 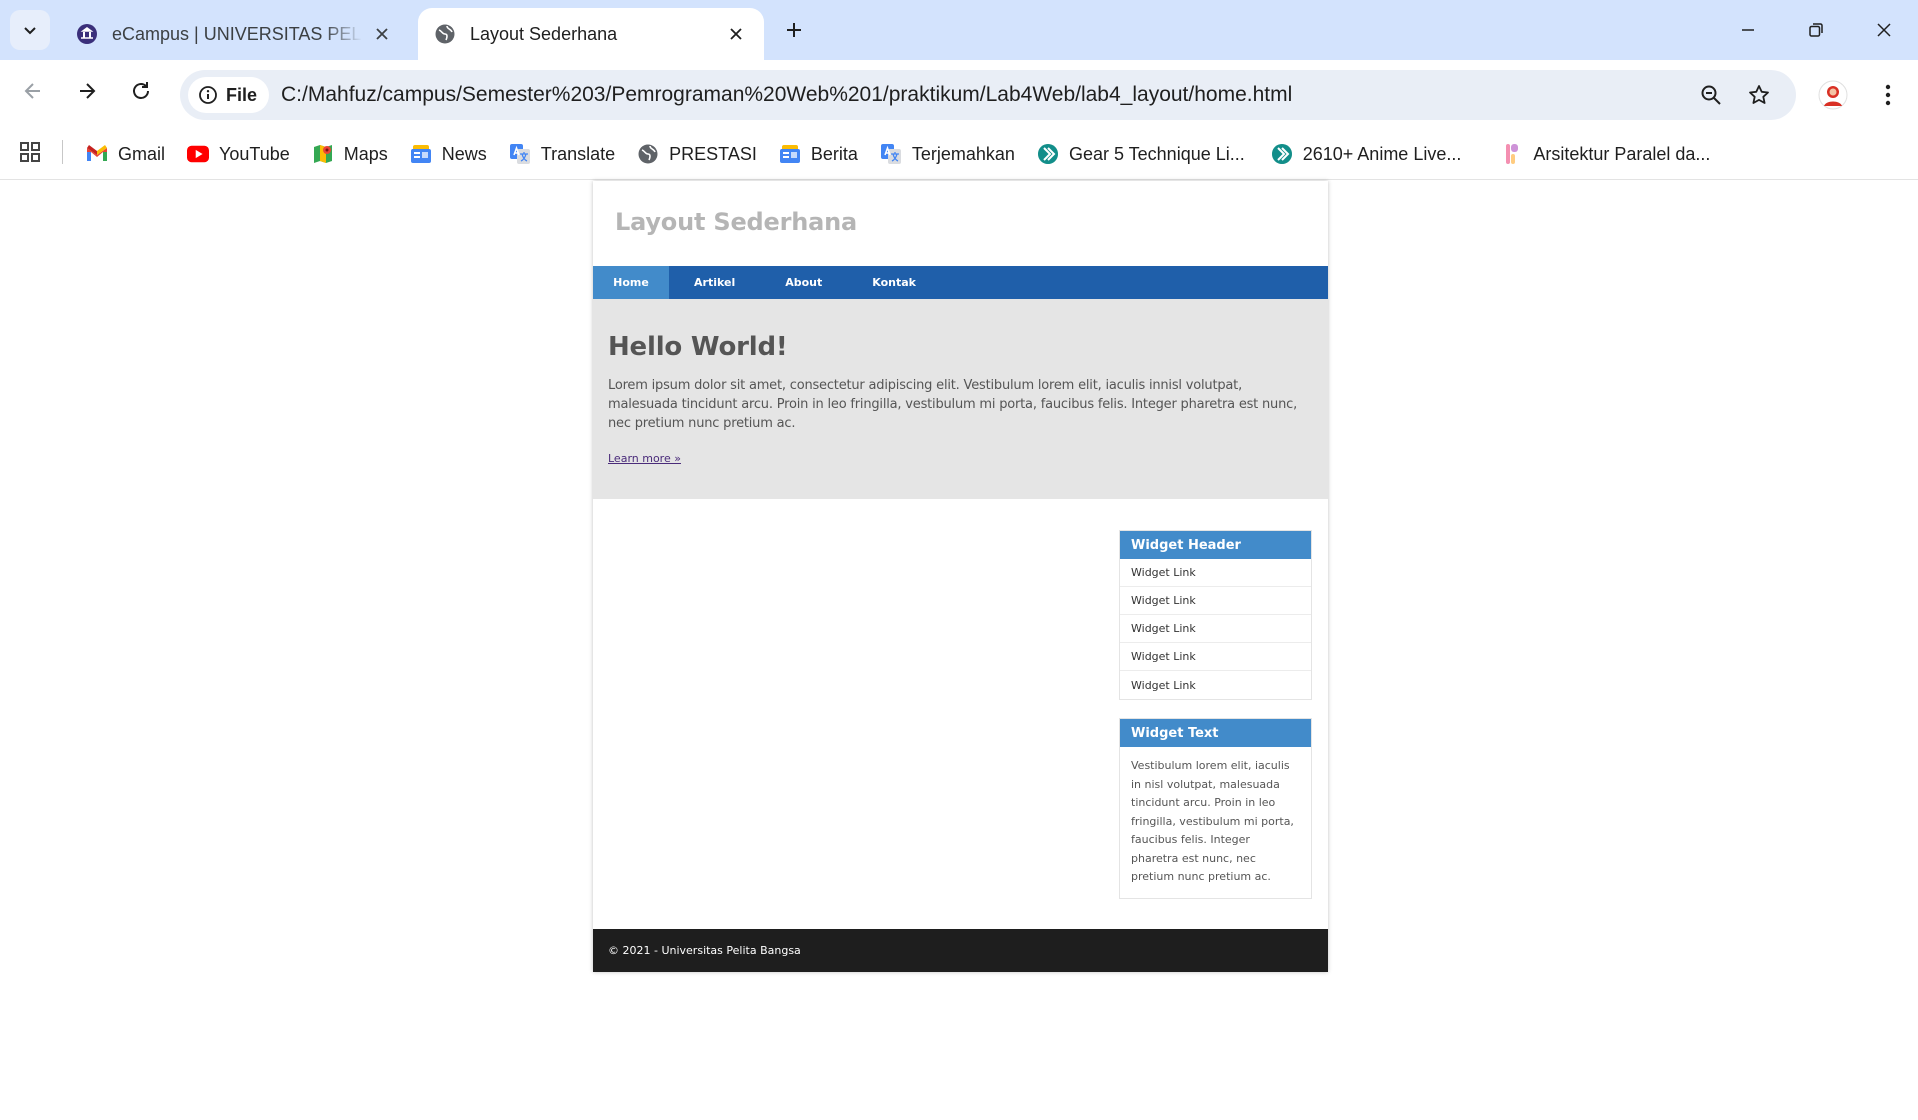 I want to click on main-nav: Home Artikel About Kontak, so click(x=960, y=282).